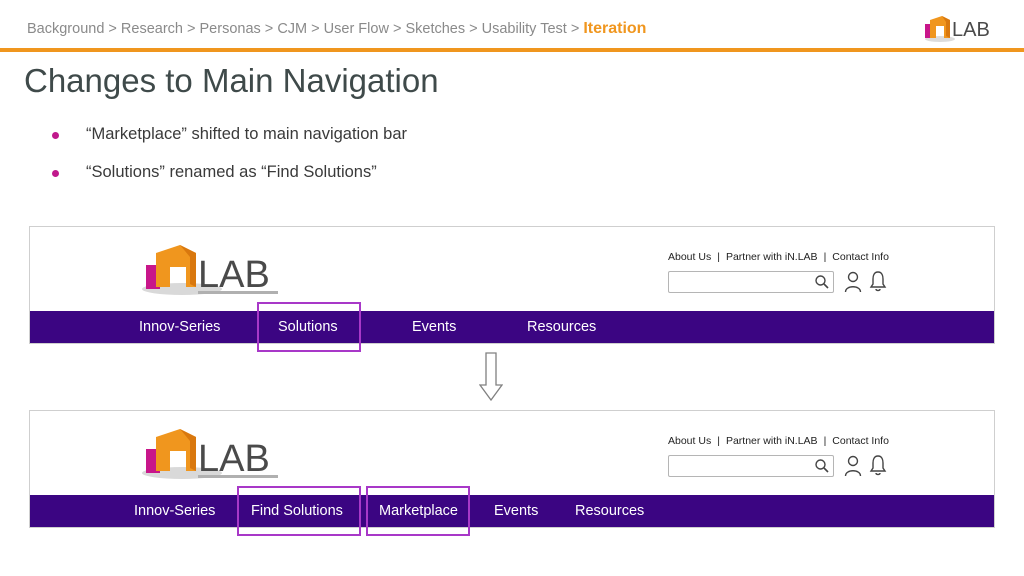 This screenshot has height=576, width=1024. I want to click on list-item: “Solutions” renamed as “Find Solutions”, so click(229, 181).